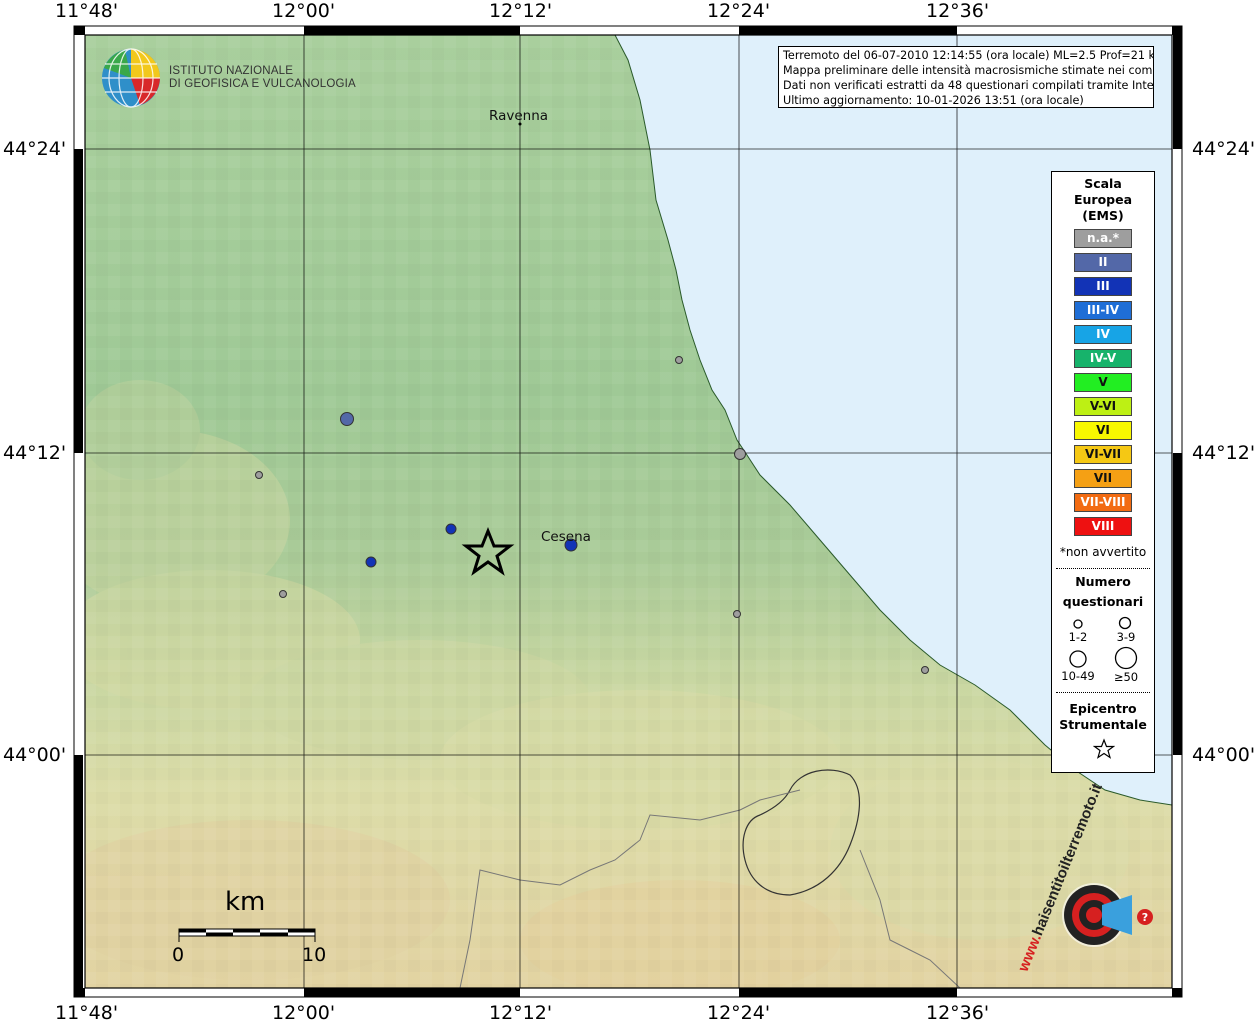  Describe the element at coordinates (262, 84) in the screenshot. I see `institute-line2: DI GEOFISICA E VULCANOLOGIA` at that location.